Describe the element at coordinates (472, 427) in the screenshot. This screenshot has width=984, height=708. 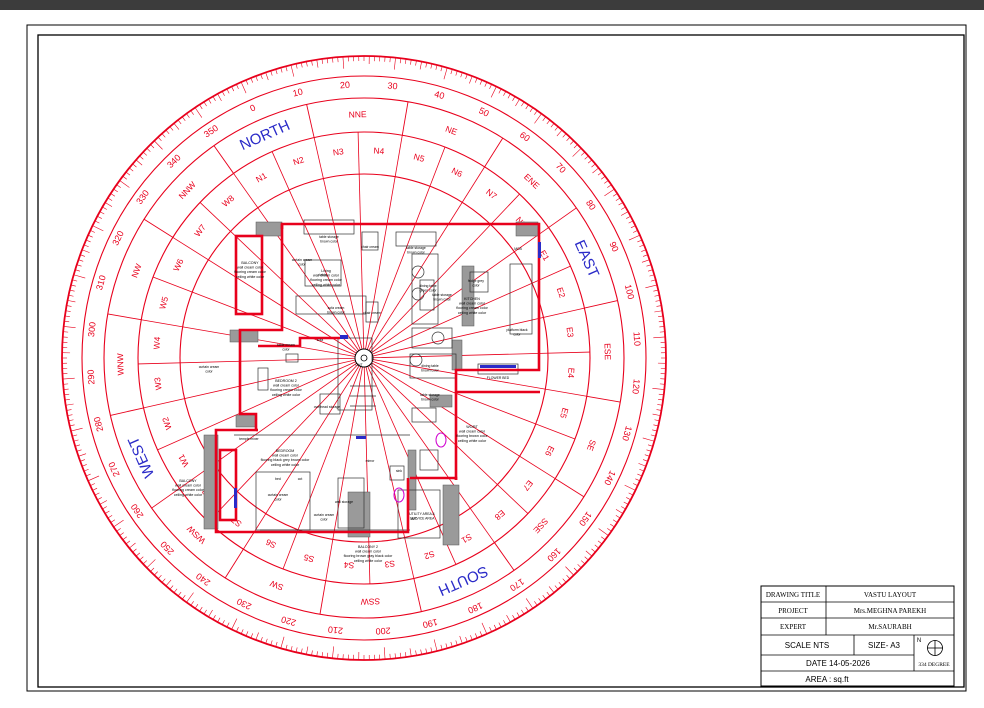
I see `room-label: WC/BT` at that location.